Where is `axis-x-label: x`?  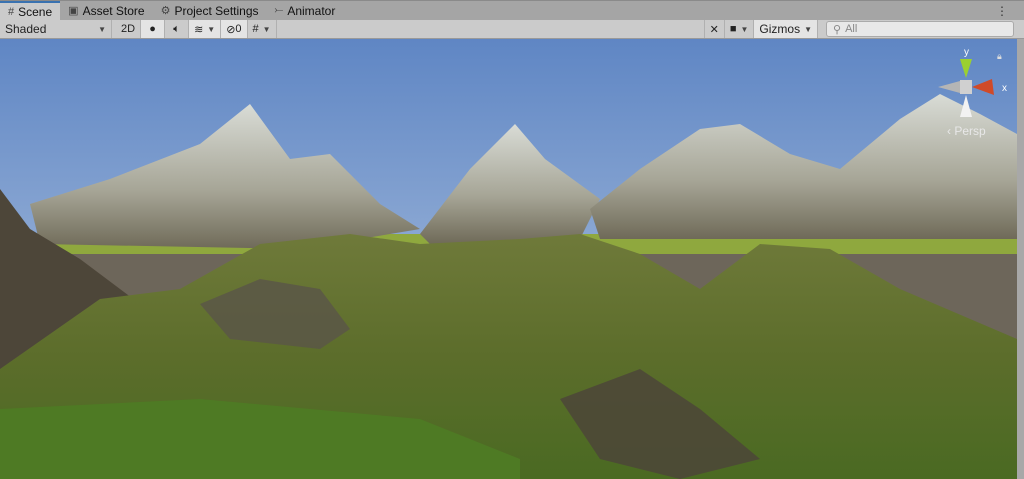 axis-x-label: x is located at coordinates (1004, 88).